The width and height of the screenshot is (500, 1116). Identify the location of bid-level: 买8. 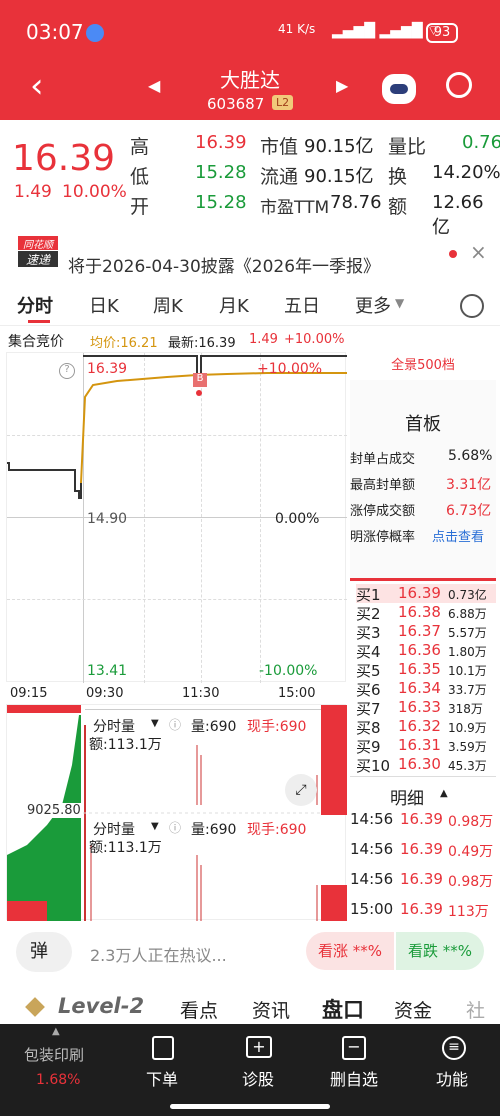
(368, 728).